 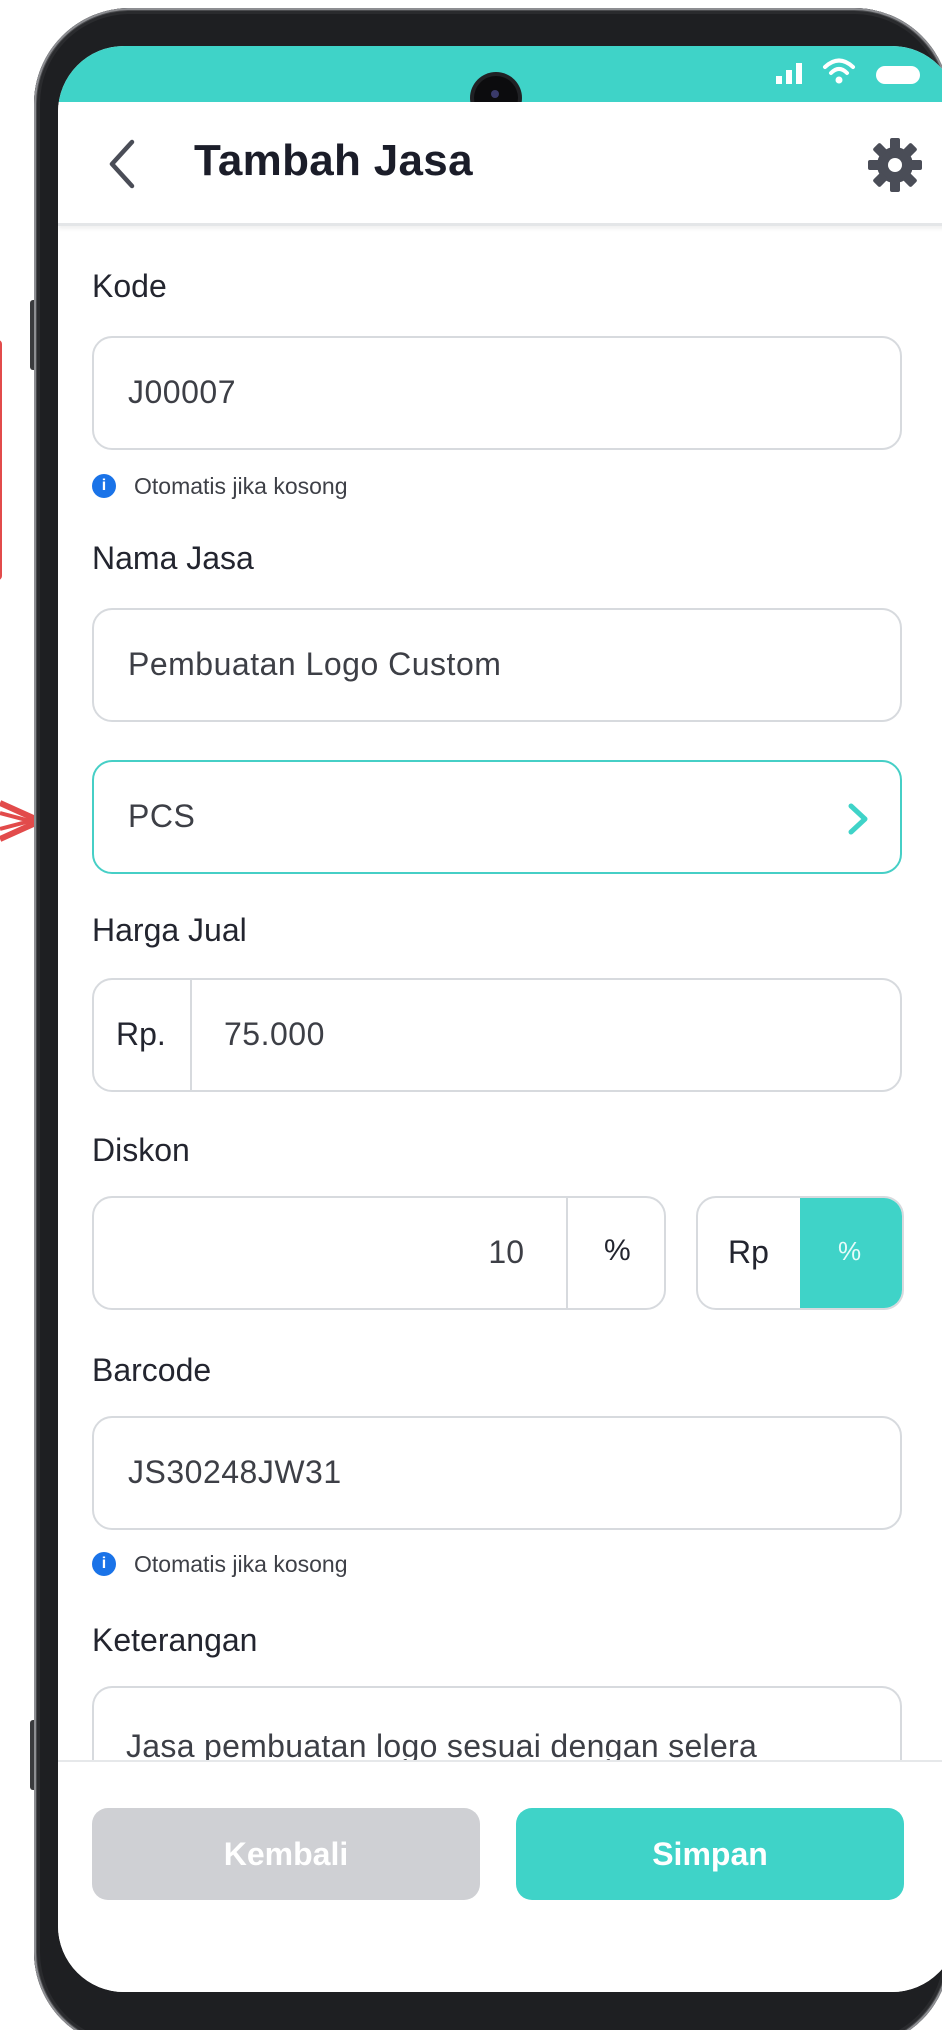 I want to click on keterangan-label: Keterangan, so click(x=175, y=1640).